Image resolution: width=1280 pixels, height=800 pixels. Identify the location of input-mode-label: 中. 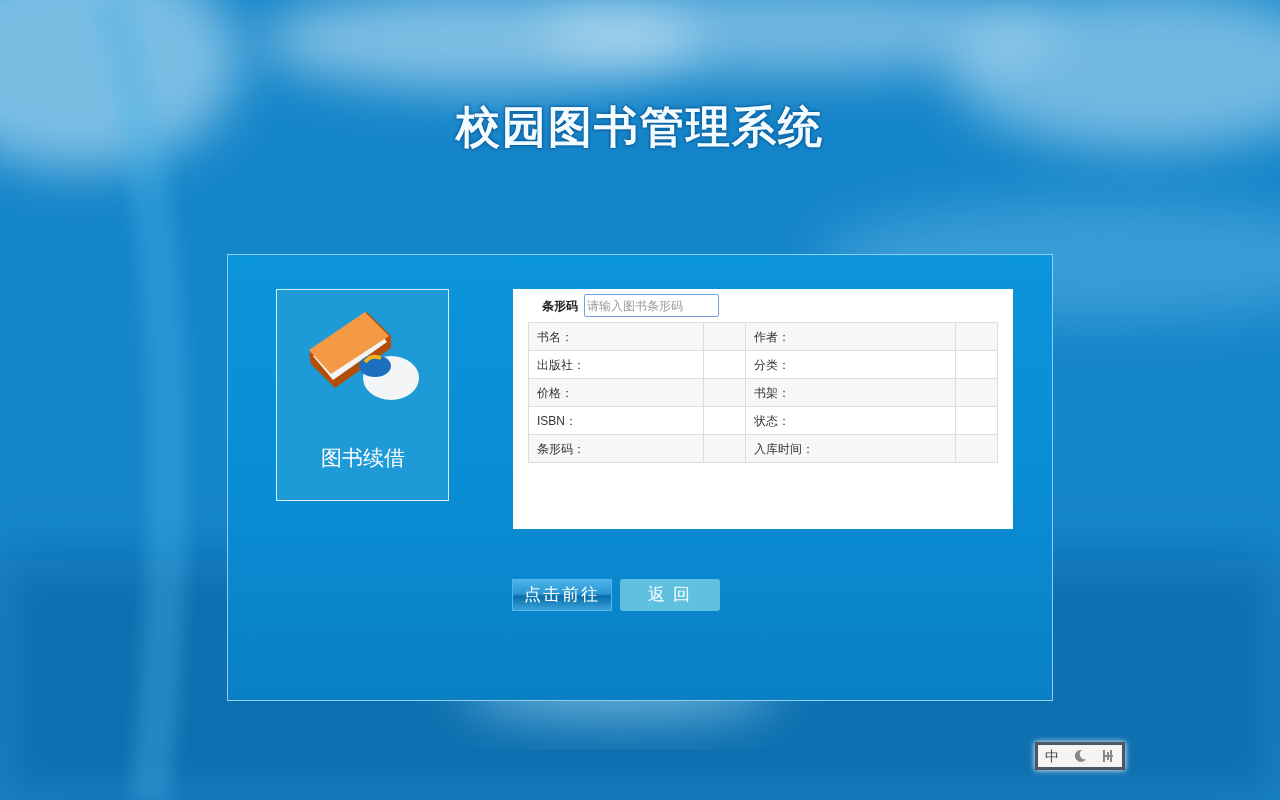
(1052, 756).